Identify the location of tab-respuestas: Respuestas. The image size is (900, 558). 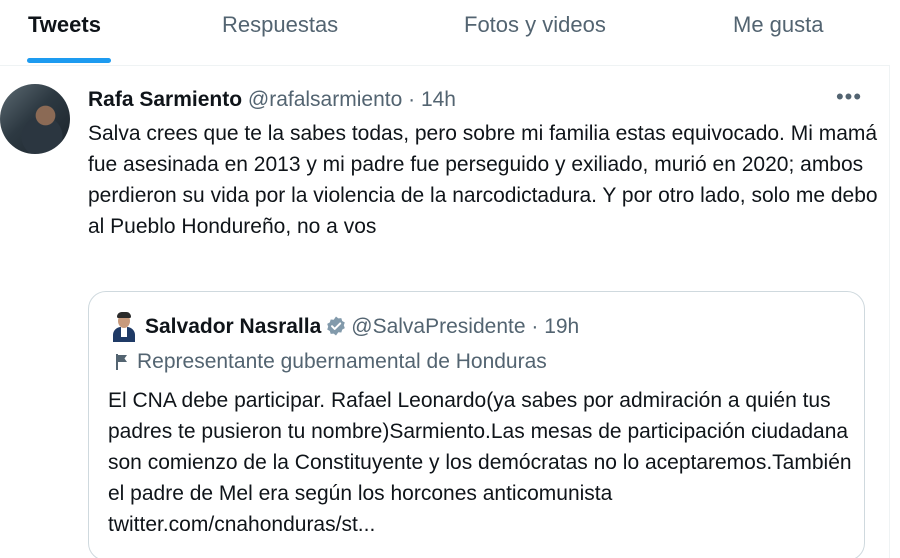
(280, 33).